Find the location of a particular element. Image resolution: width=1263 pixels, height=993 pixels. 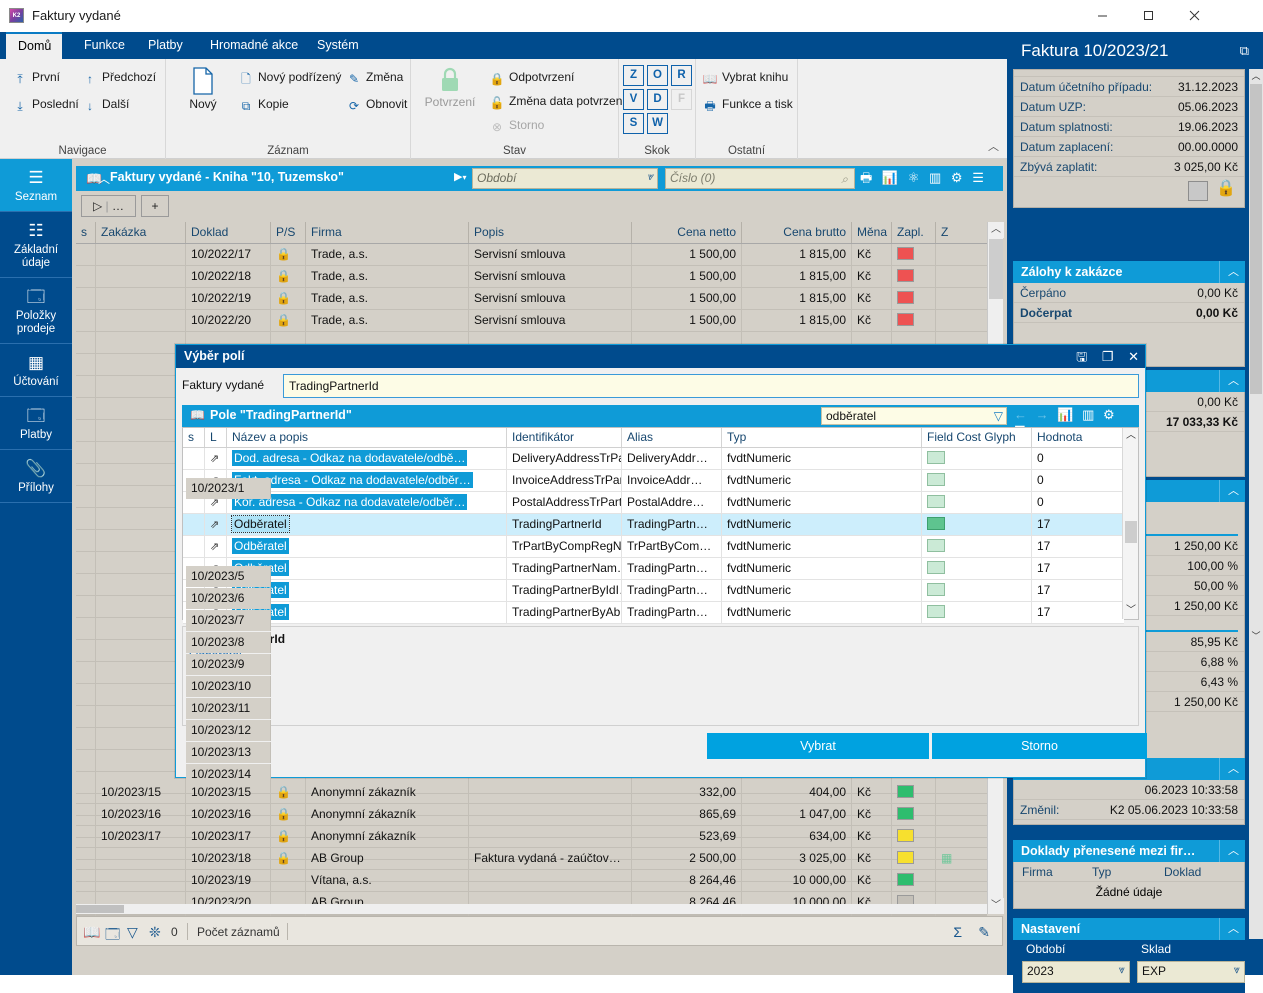

grid-cell-doklad: 10/2022/19 is located at coordinates (228, 298).